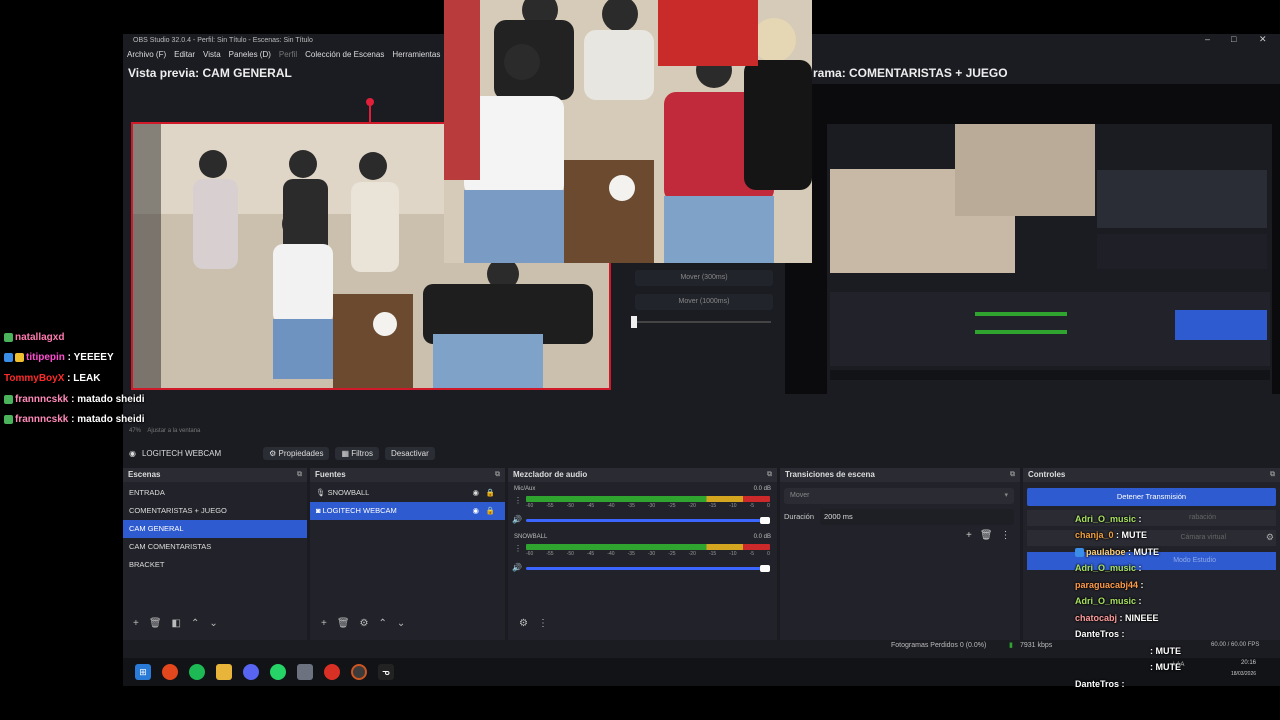  What do you see at coordinates (359, 672) in the screenshot?
I see `obs-icon` at bounding box center [359, 672].